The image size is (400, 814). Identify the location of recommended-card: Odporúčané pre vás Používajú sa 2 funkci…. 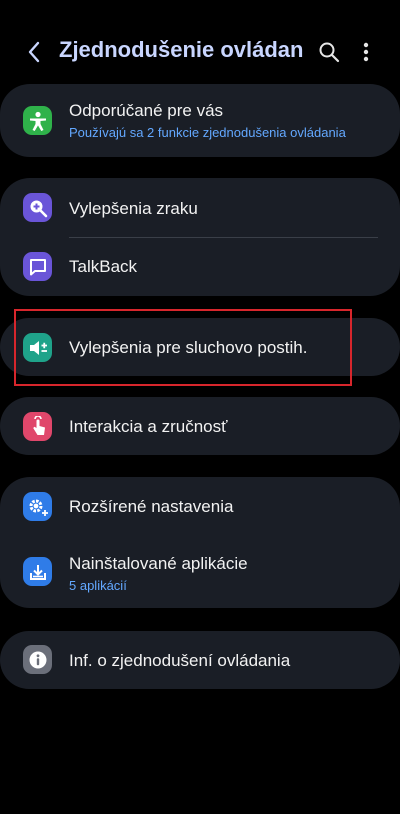
(200, 120).